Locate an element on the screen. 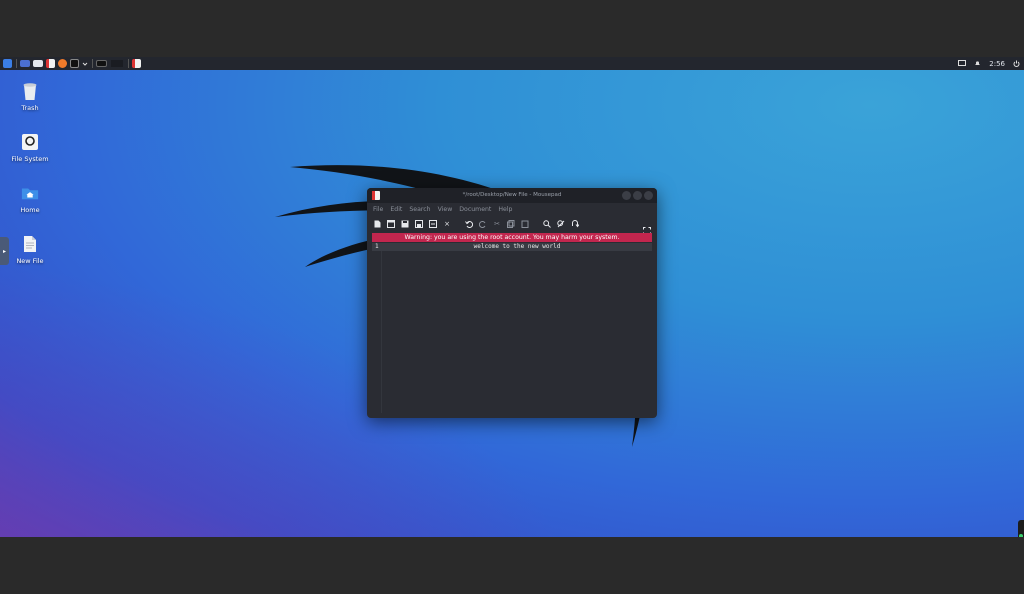 The image size is (1024, 594). workspace-icon is located at coordinates (25, 63).